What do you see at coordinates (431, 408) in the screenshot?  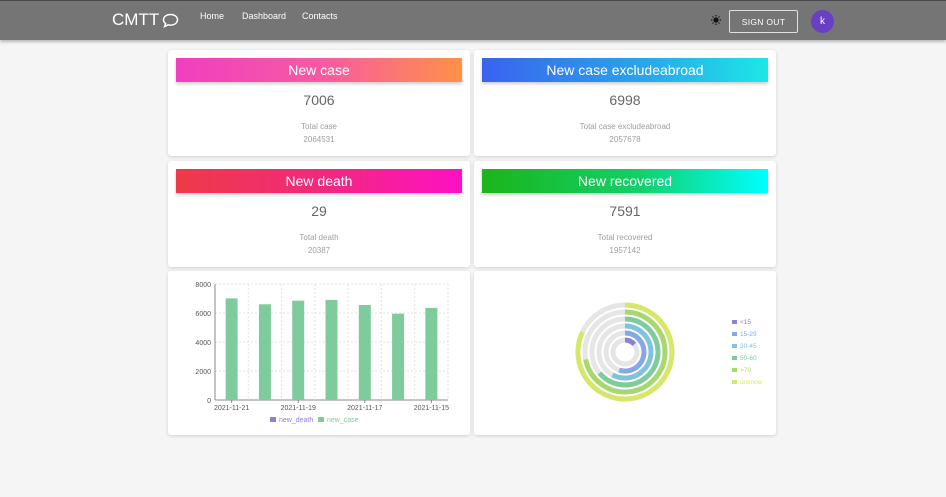 I see `x-tick-label: 2021-11-15` at bounding box center [431, 408].